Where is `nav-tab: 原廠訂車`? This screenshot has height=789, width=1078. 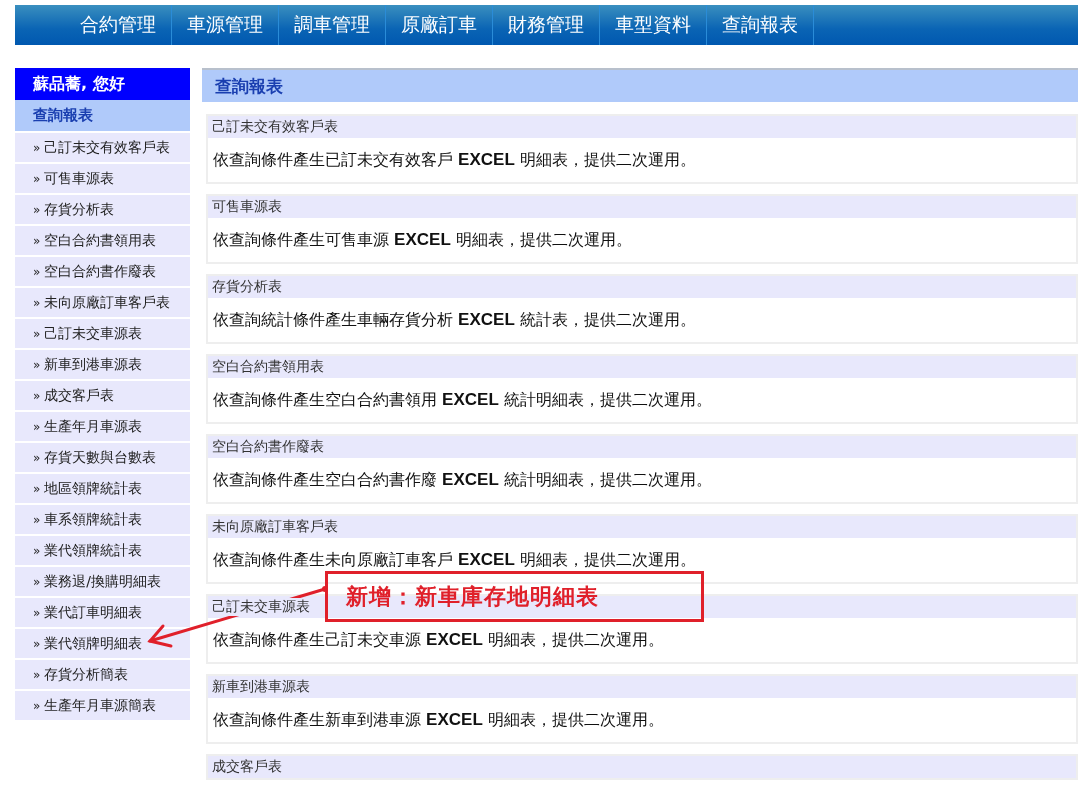 nav-tab: 原廠訂車 is located at coordinates (439, 25).